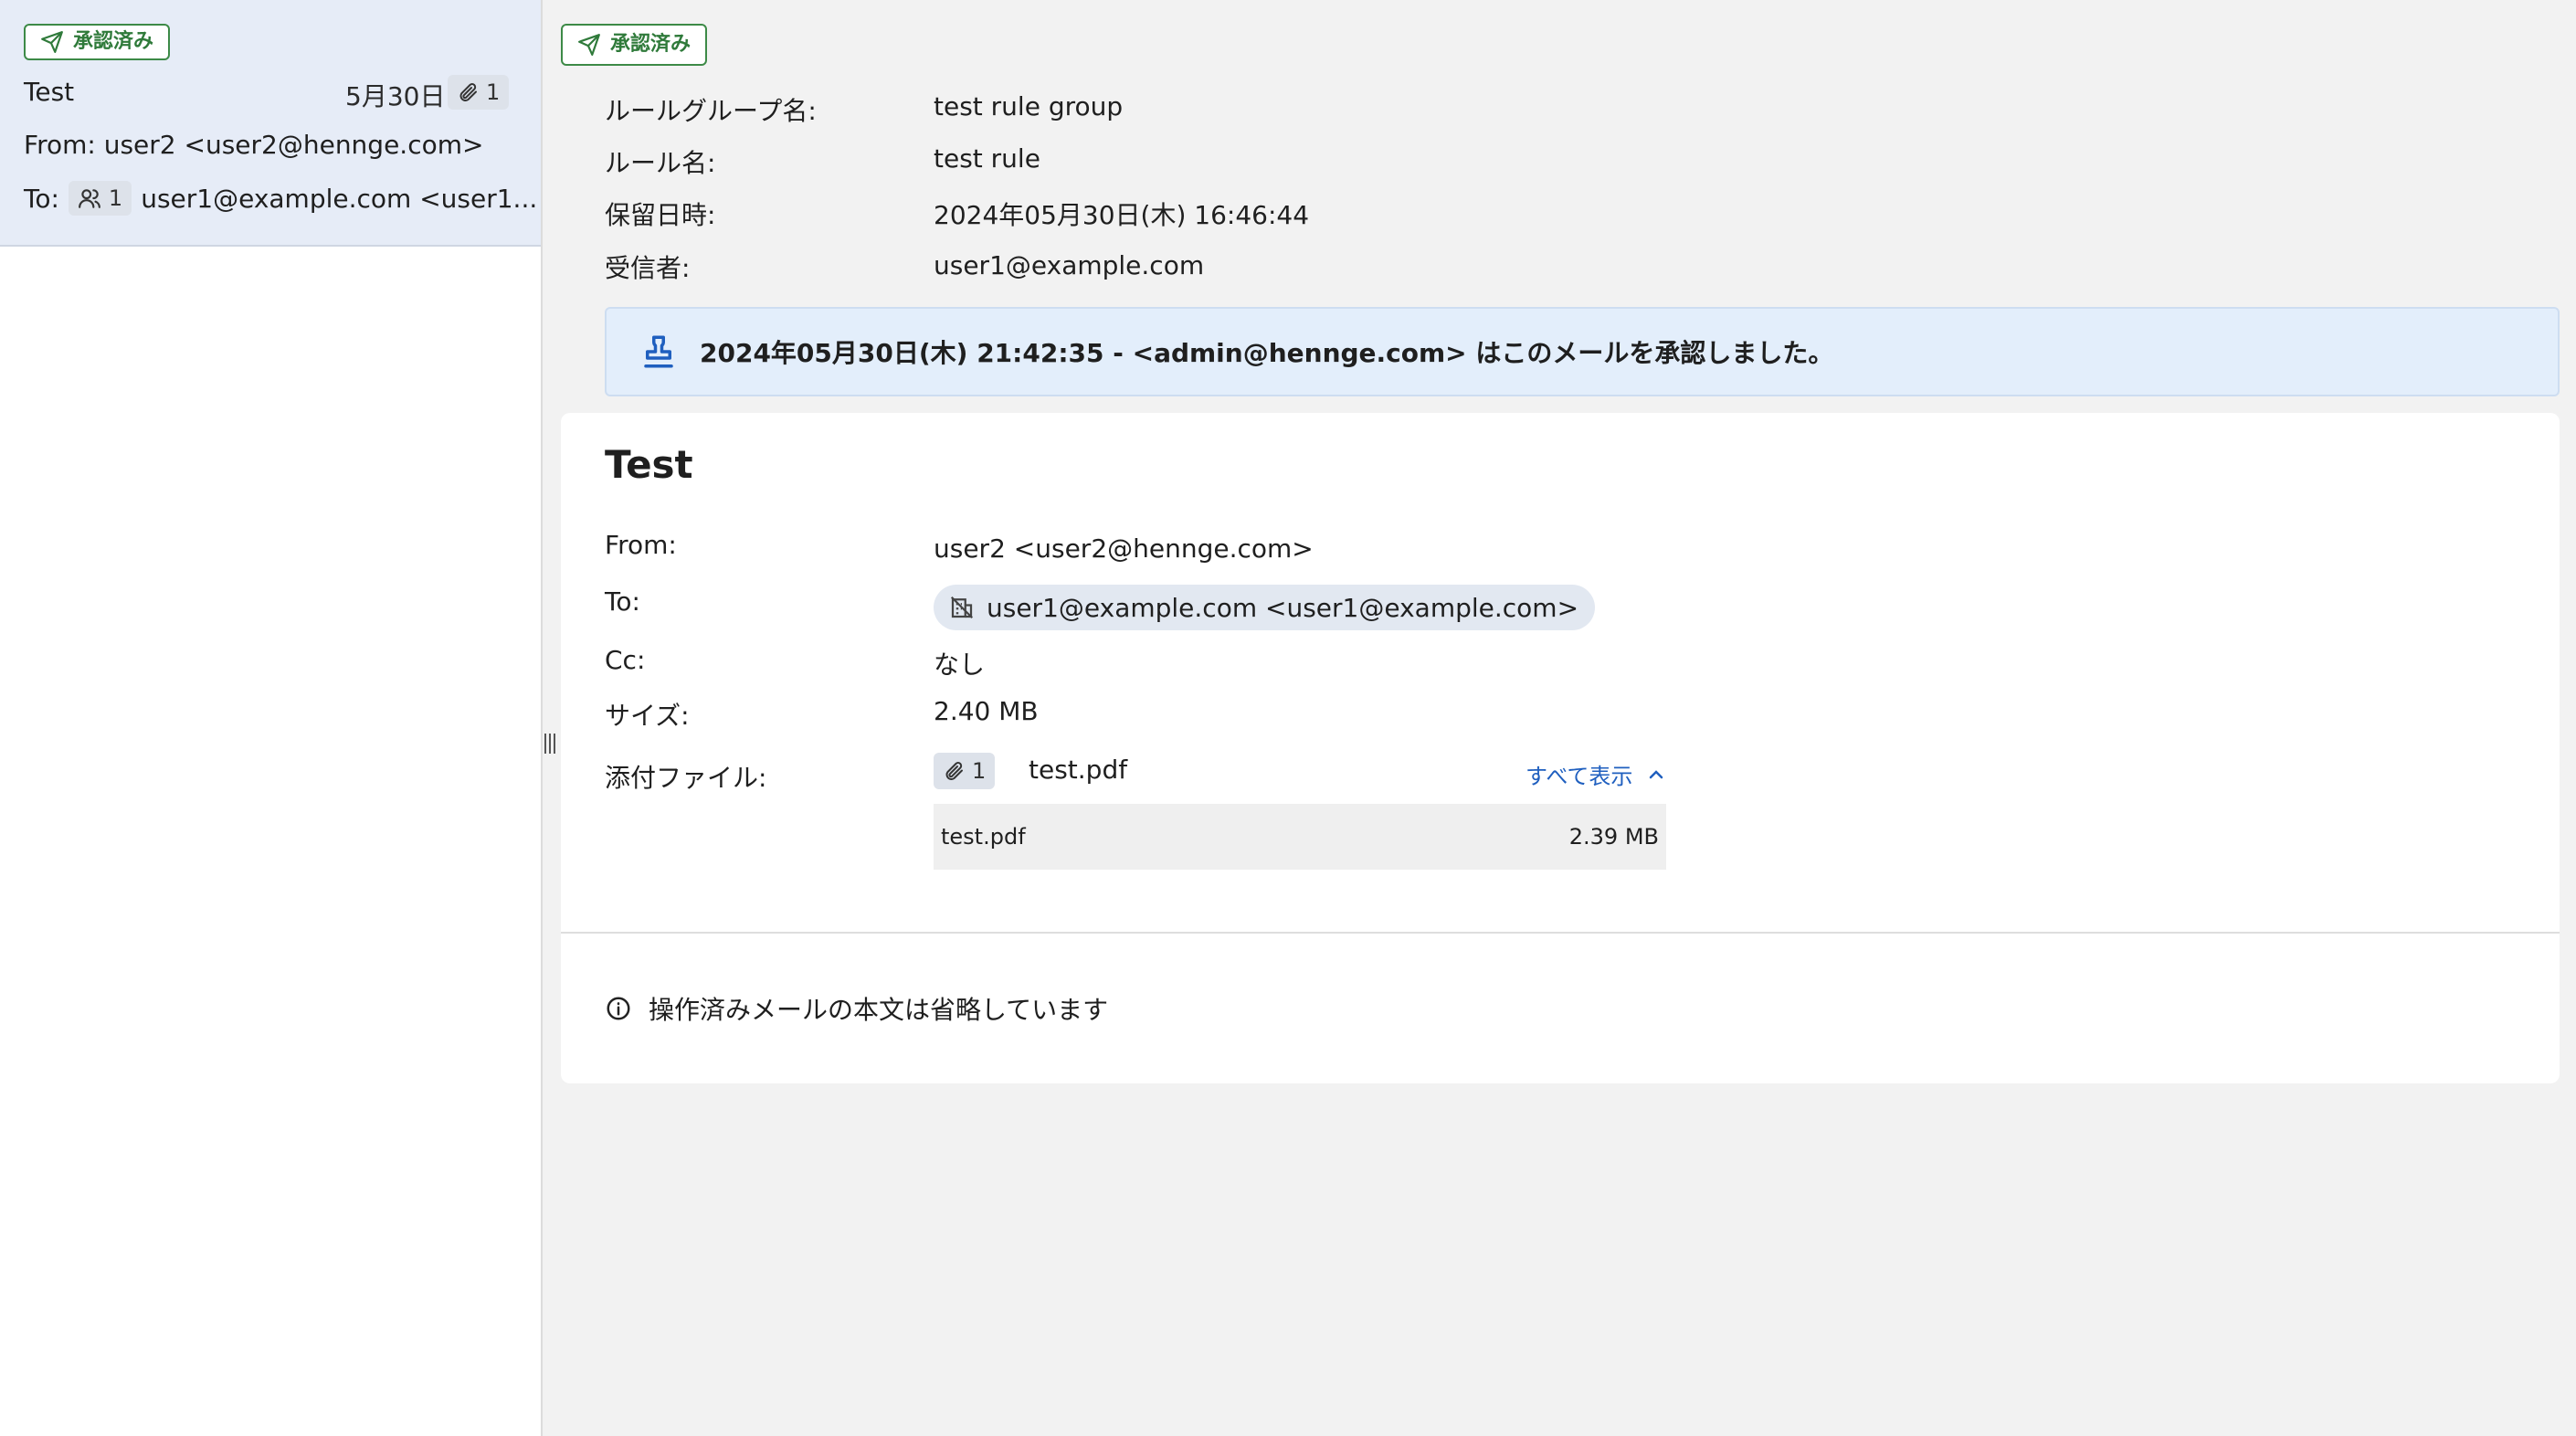  Describe the element at coordinates (1300, 837) in the screenshot. I see `attachment-row: test.pdf 2.39 MB` at that location.